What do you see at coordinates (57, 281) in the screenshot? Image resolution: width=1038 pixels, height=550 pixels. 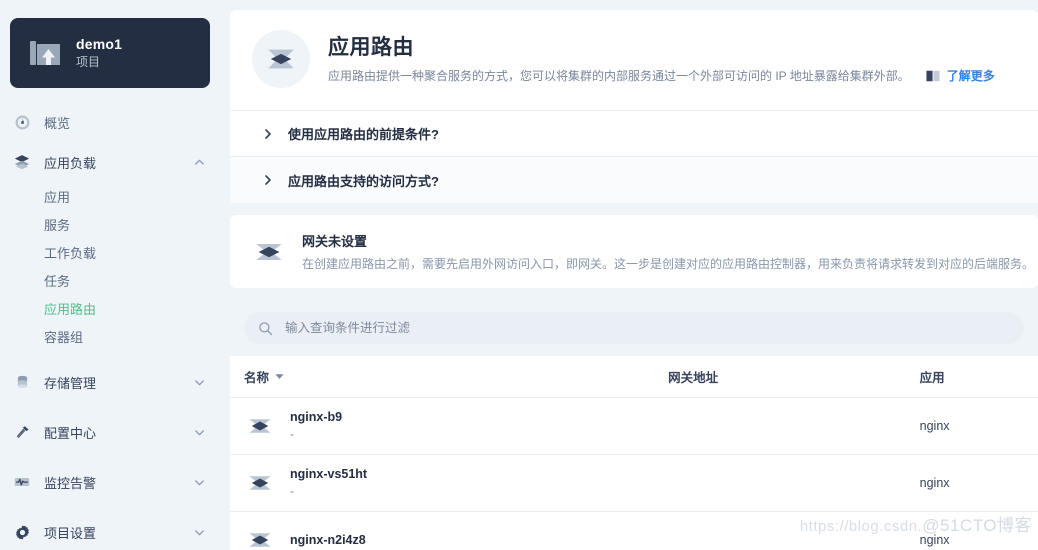 I see `sidebar-subitem-label: 任务` at bounding box center [57, 281].